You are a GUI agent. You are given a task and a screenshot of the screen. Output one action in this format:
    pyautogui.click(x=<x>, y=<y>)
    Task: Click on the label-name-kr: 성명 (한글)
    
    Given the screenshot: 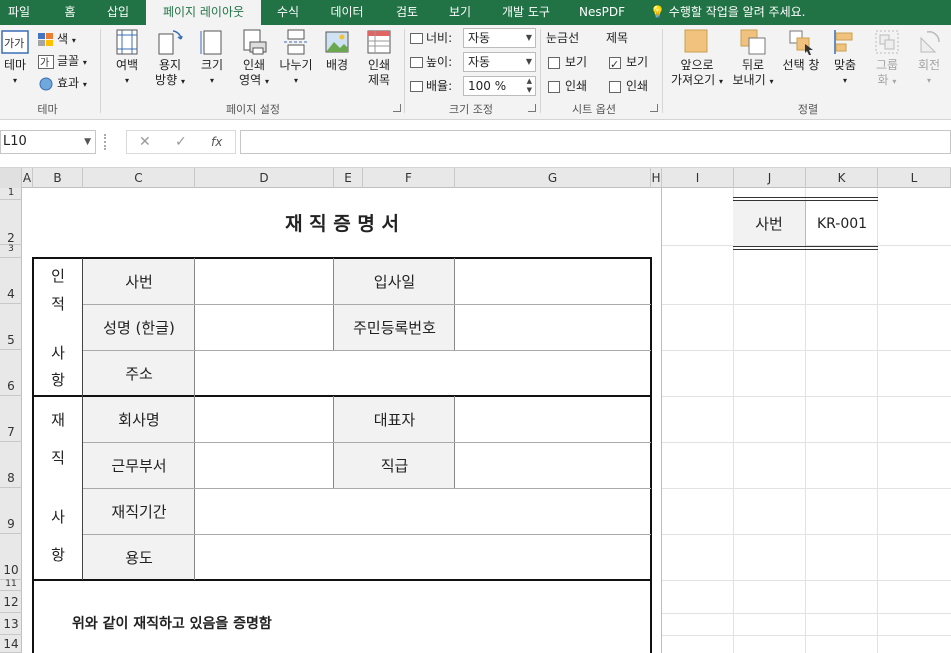 What is the action you would take?
    pyautogui.click(x=139, y=327)
    